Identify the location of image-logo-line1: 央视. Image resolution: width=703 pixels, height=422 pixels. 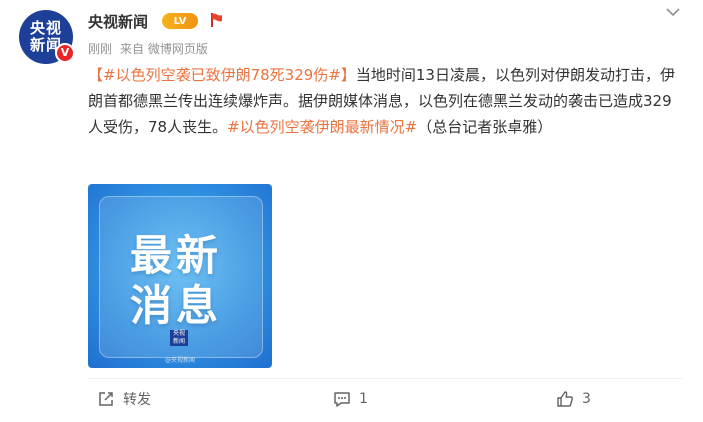
(178, 333).